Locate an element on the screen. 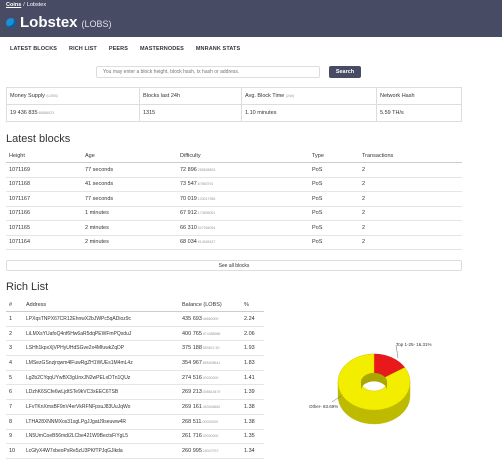 Image resolution: width=502 pixels, height=462 pixels. block-height: 1071164 is located at coordinates (44, 242).